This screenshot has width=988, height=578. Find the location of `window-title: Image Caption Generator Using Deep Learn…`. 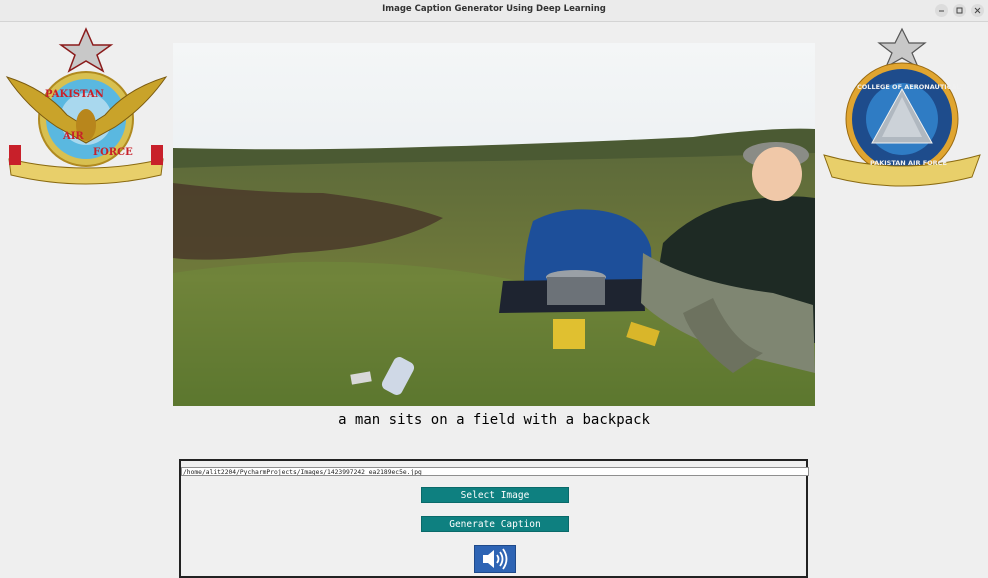

window-title: Image Caption Generator Using Deep Learn… is located at coordinates (494, 9).